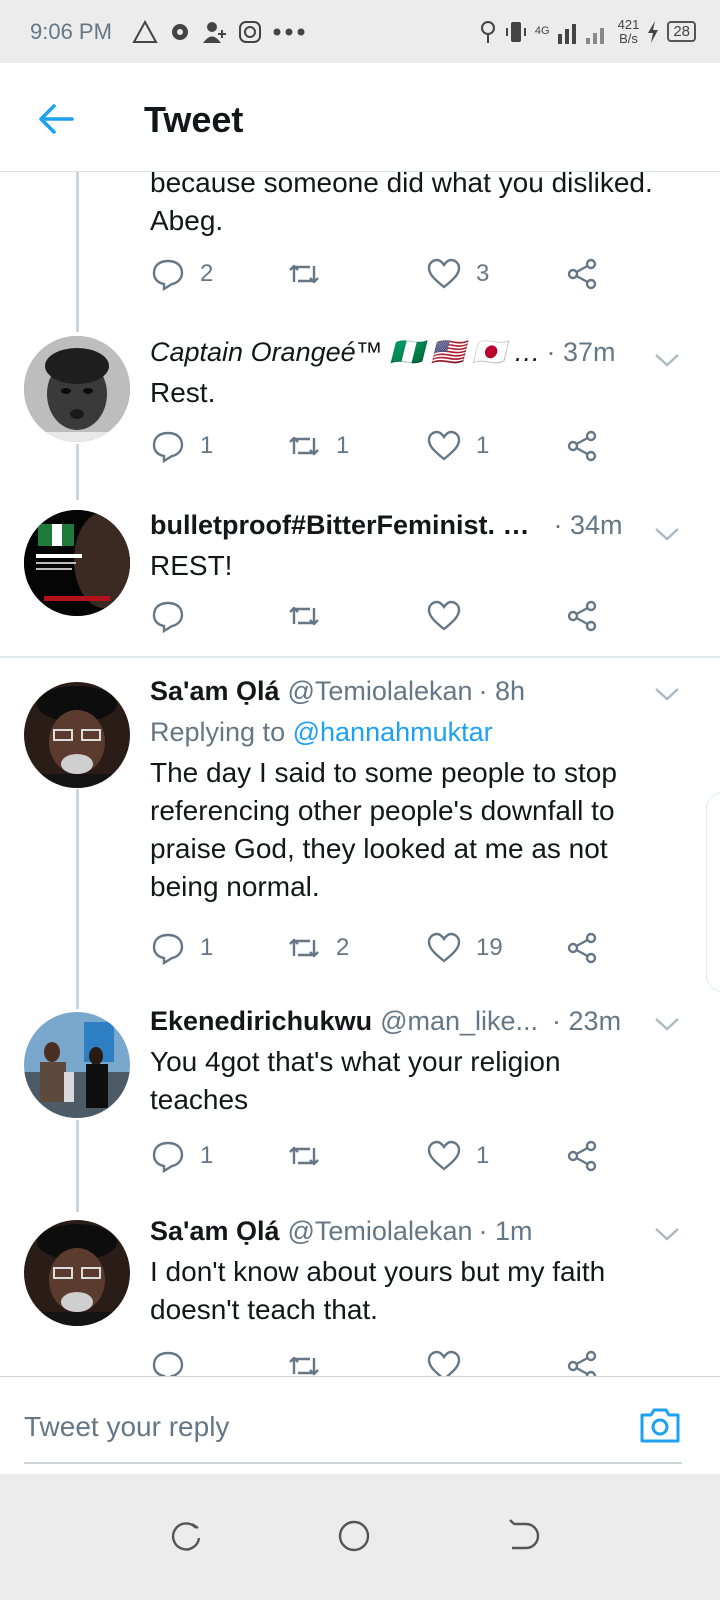 Image resolution: width=720 pixels, height=1600 pixels. What do you see at coordinates (354, 1536) in the screenshot?
I see `home-icon` at bounding box center [354, 1536].